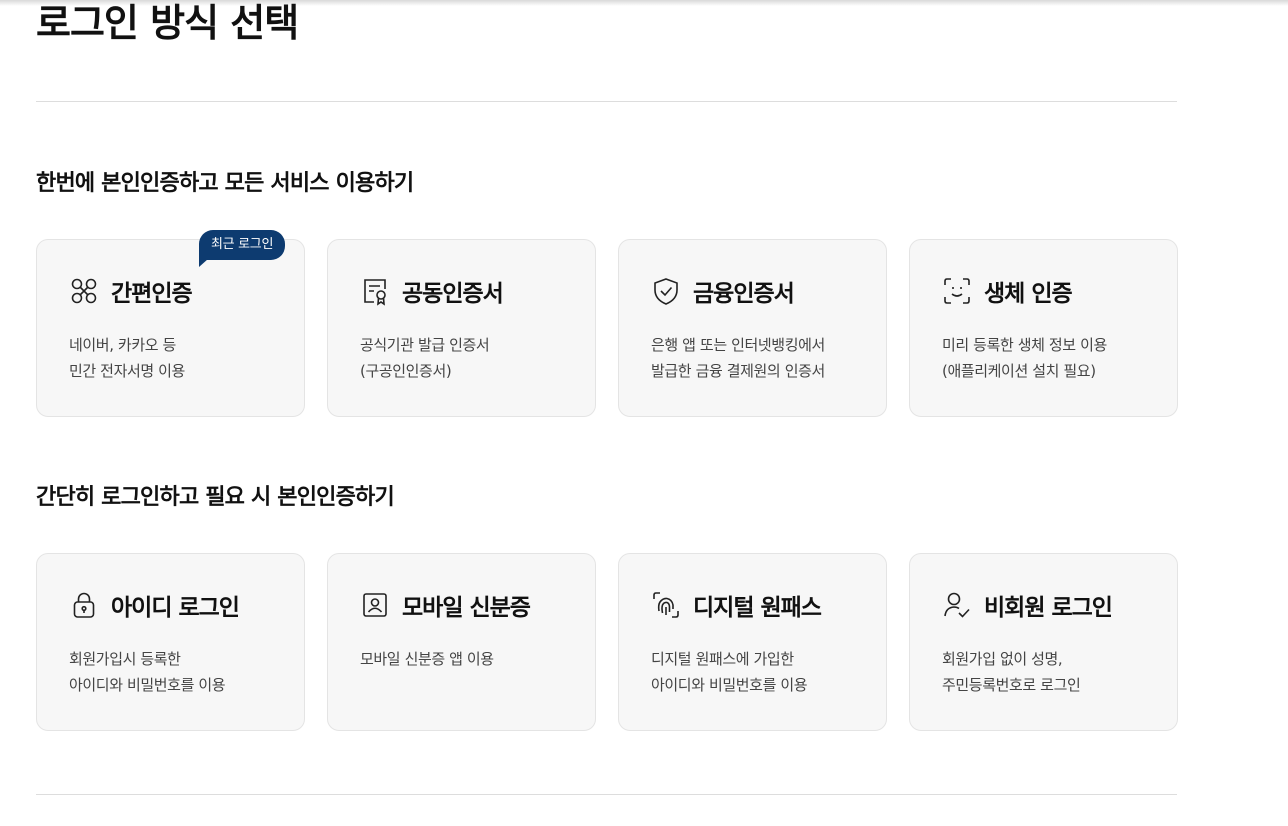 This screenshot has width=1288, height=826. What do you see at coordinates (176, 672) in the screenshot?
I see `card-description: 회원가입시 등록한 아이디와 비밀번호를 이용` at bounding box center [176, 672].